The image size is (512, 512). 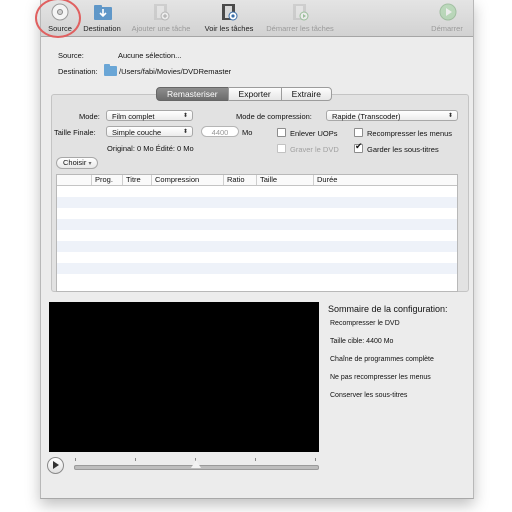 I want to click on toolbar-start-tasks-button: Démarrer les tâches, so click(x=300, y=17).